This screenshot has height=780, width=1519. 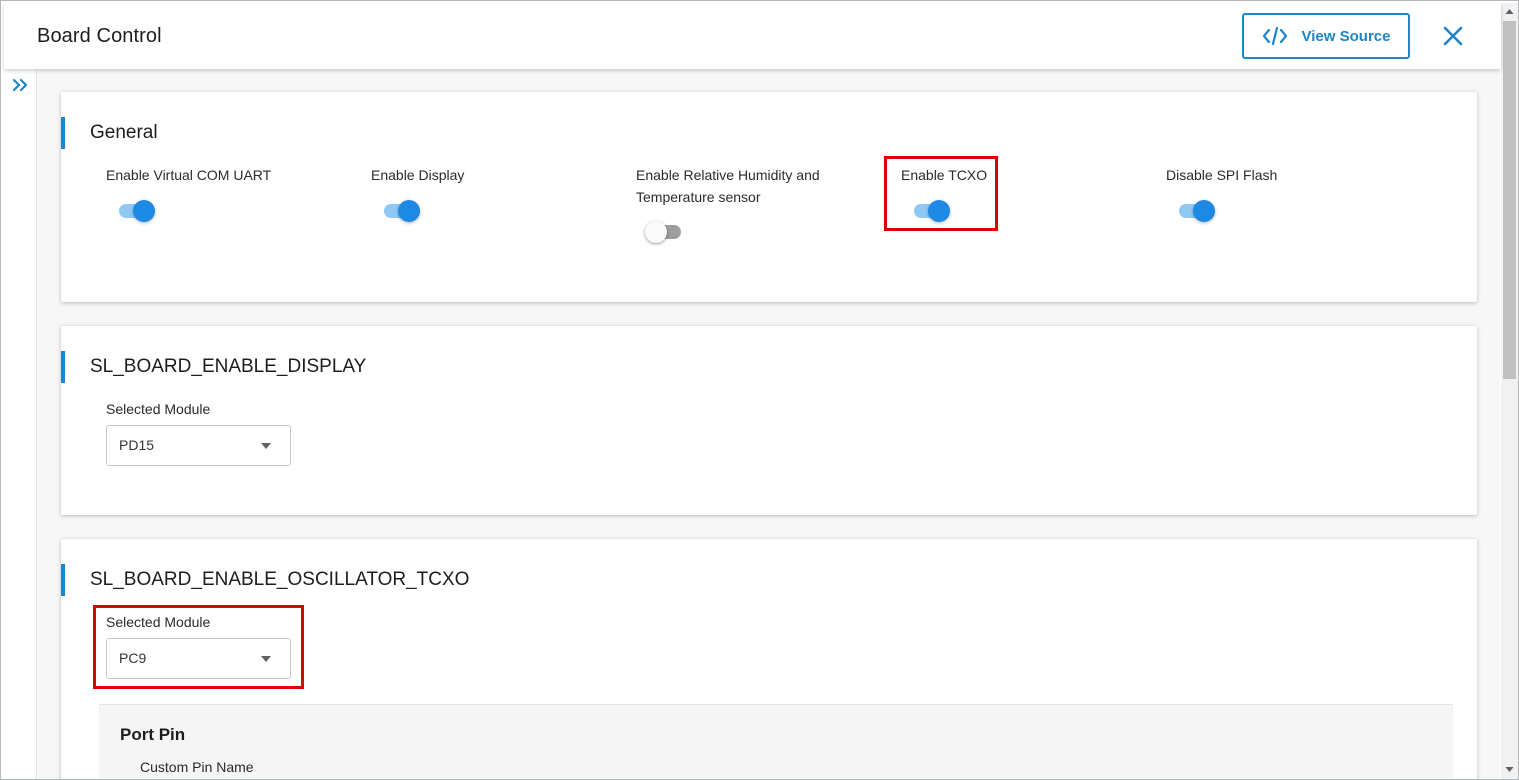 I want to click on header-bar: Board Control View Source, so click(x=752, y=36).